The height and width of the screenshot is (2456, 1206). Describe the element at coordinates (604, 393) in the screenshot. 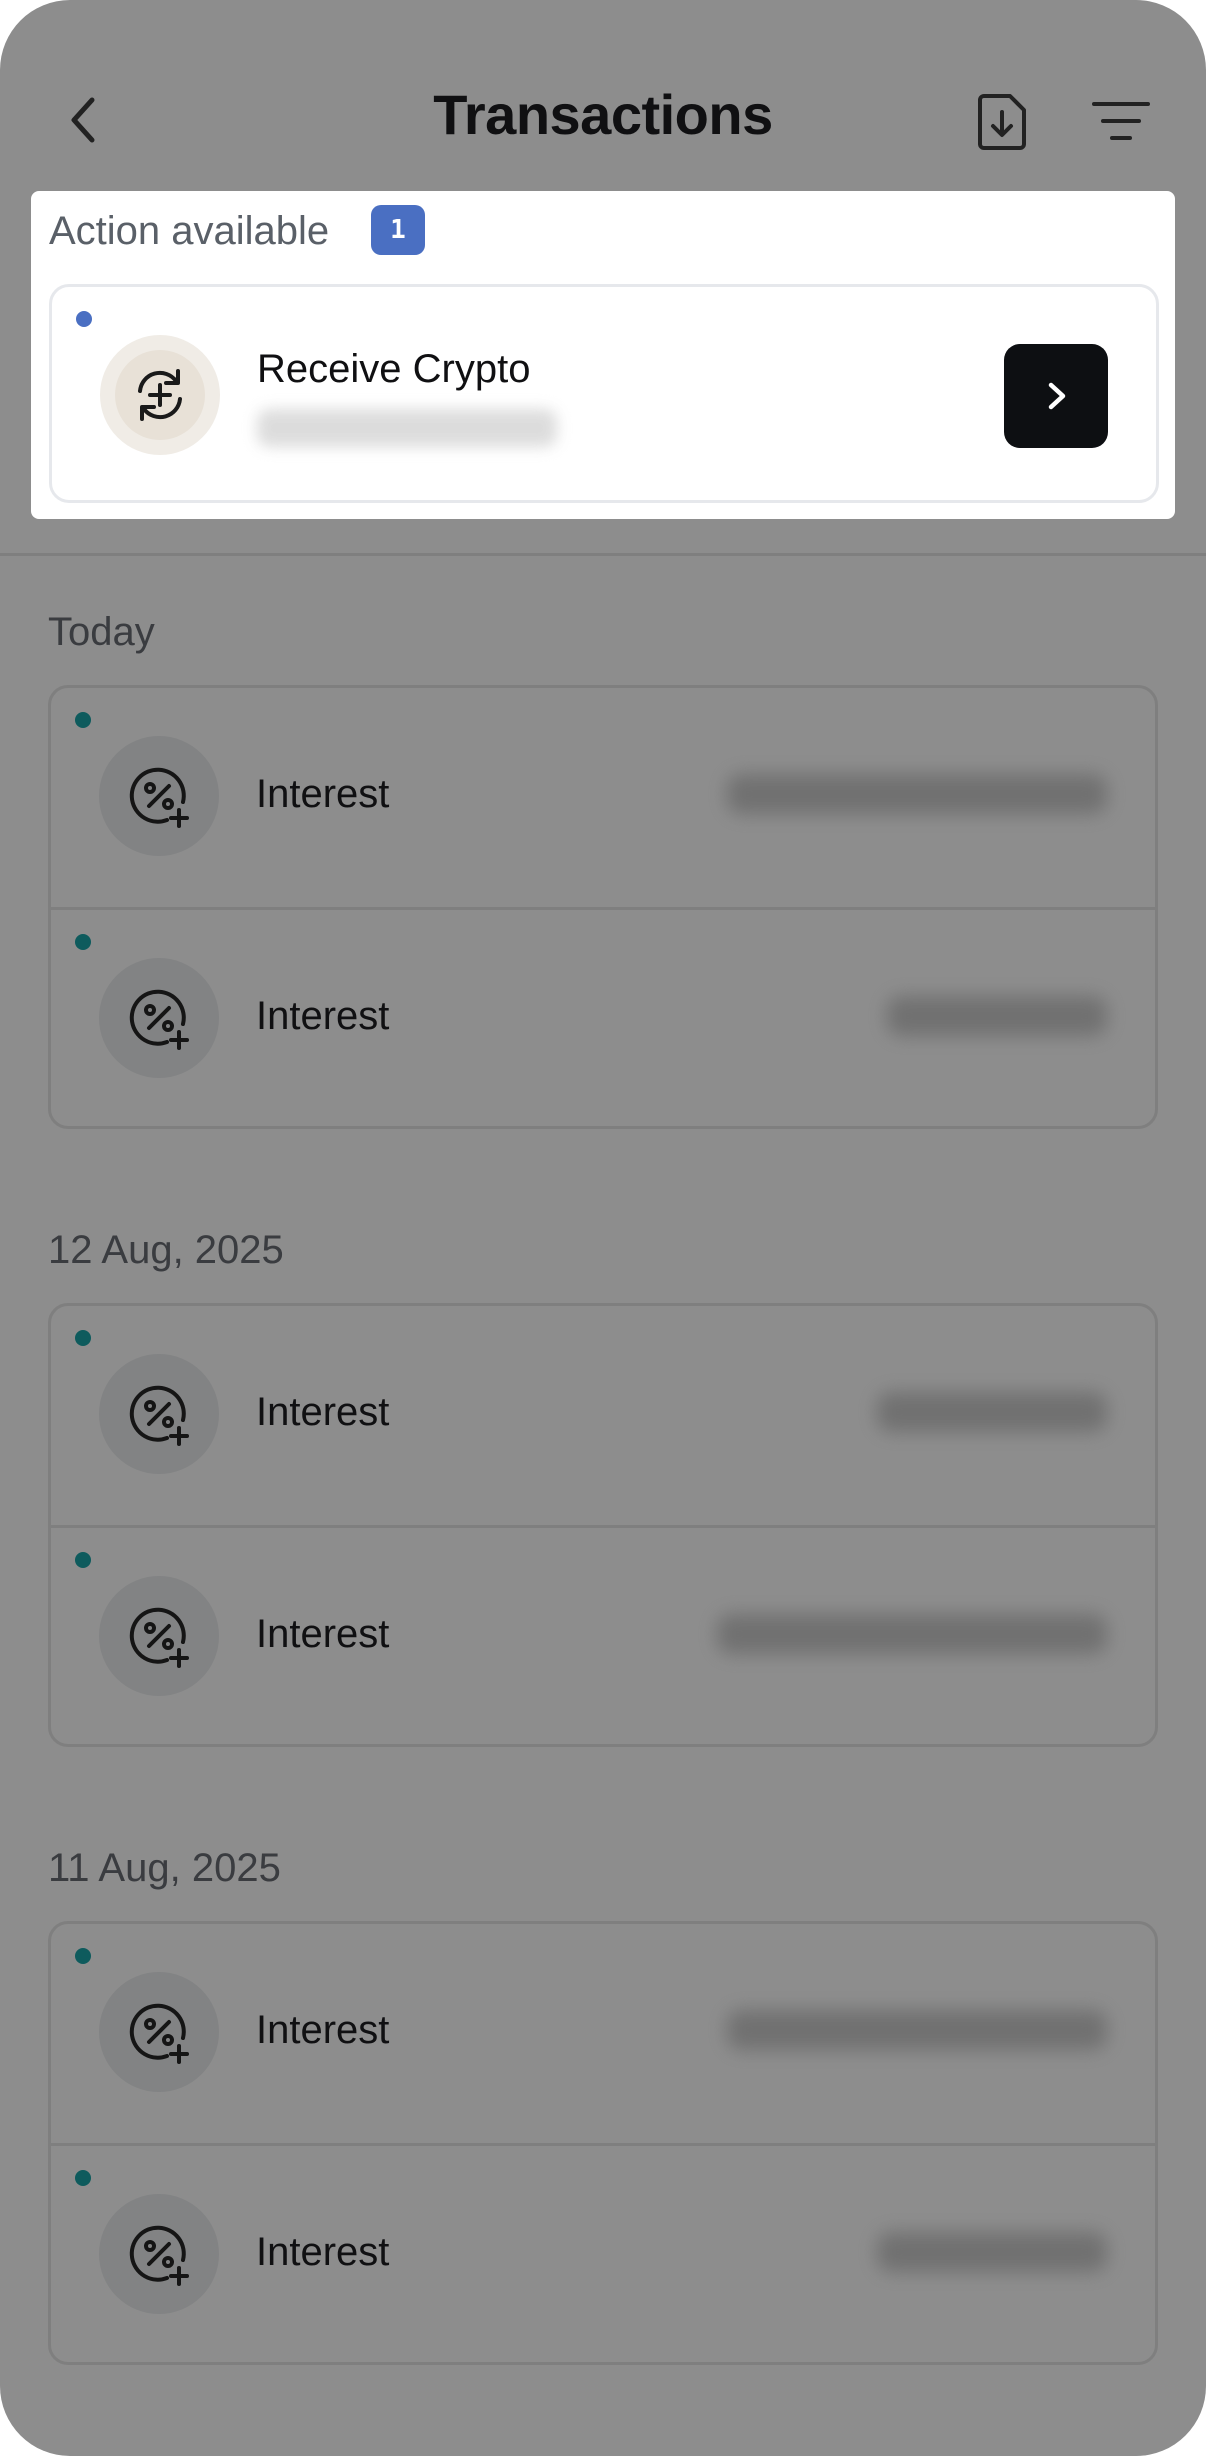

I see `receive-crypto-card: Receive Crypto` at that location.